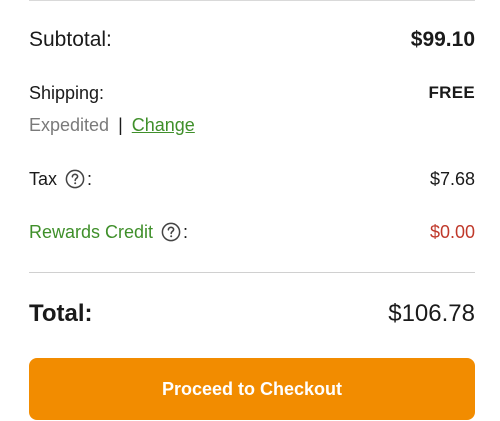 The height and width of the screenshot is (421, 500). I want to click on rewards-label-colon: :, so click(186, 231).